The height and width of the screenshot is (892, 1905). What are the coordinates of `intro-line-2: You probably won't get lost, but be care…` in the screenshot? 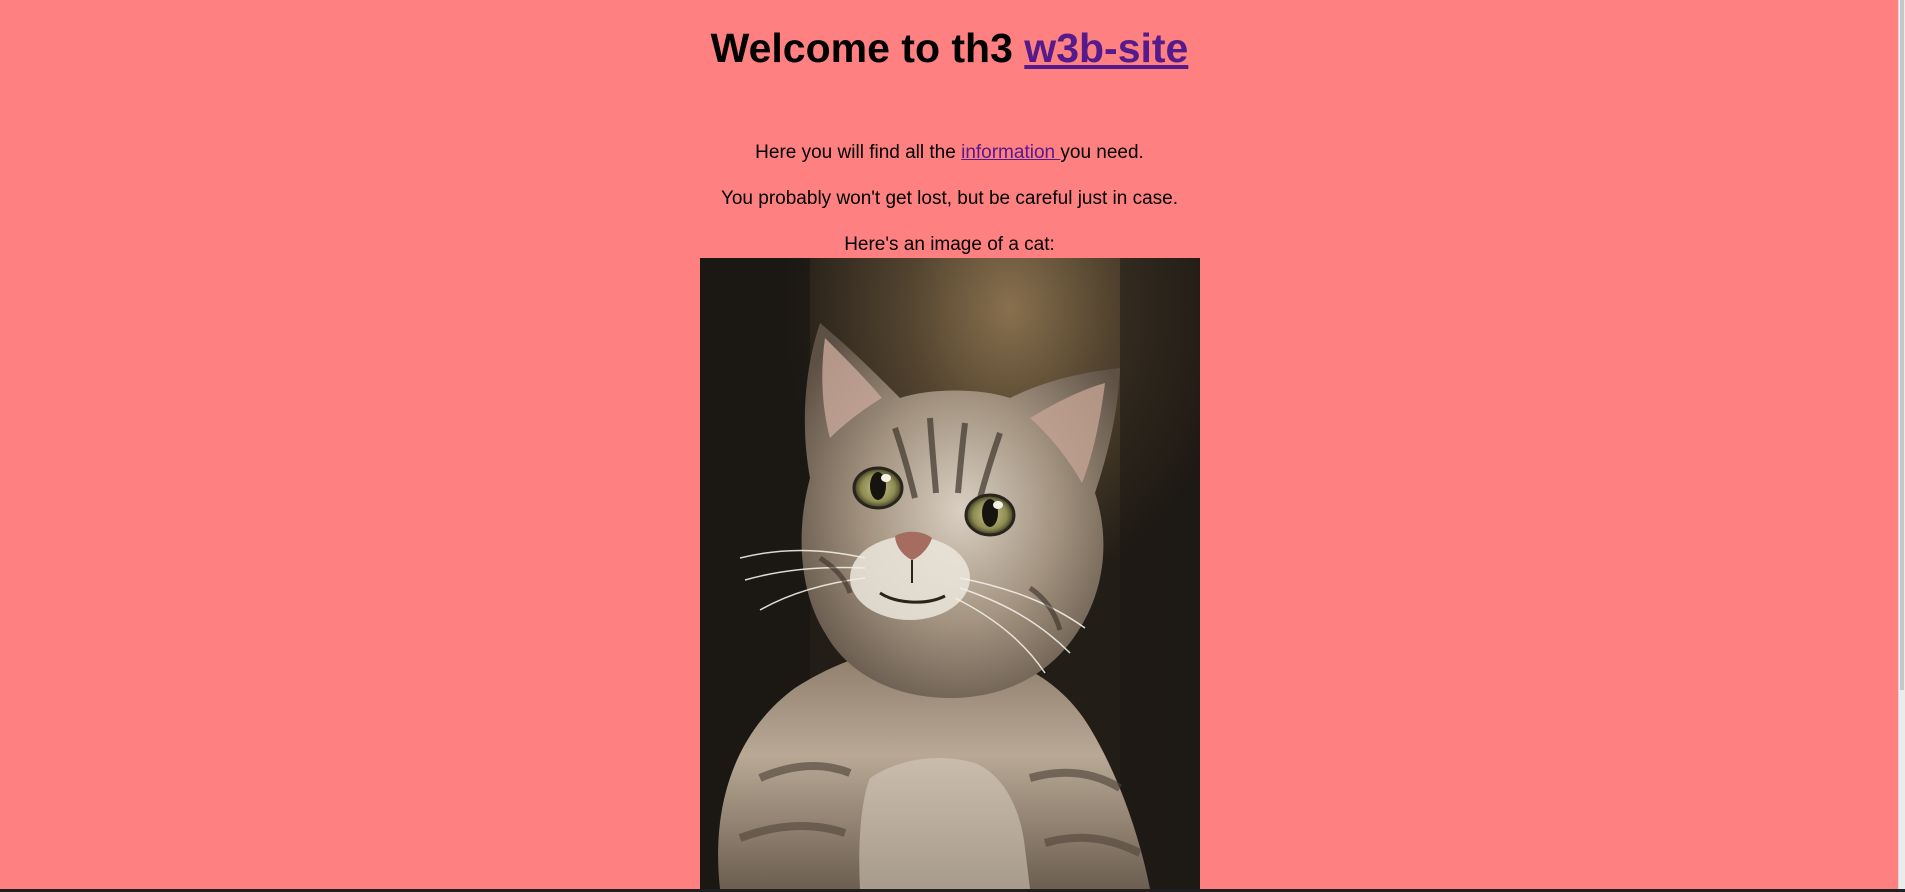 It's located at (949, 198).